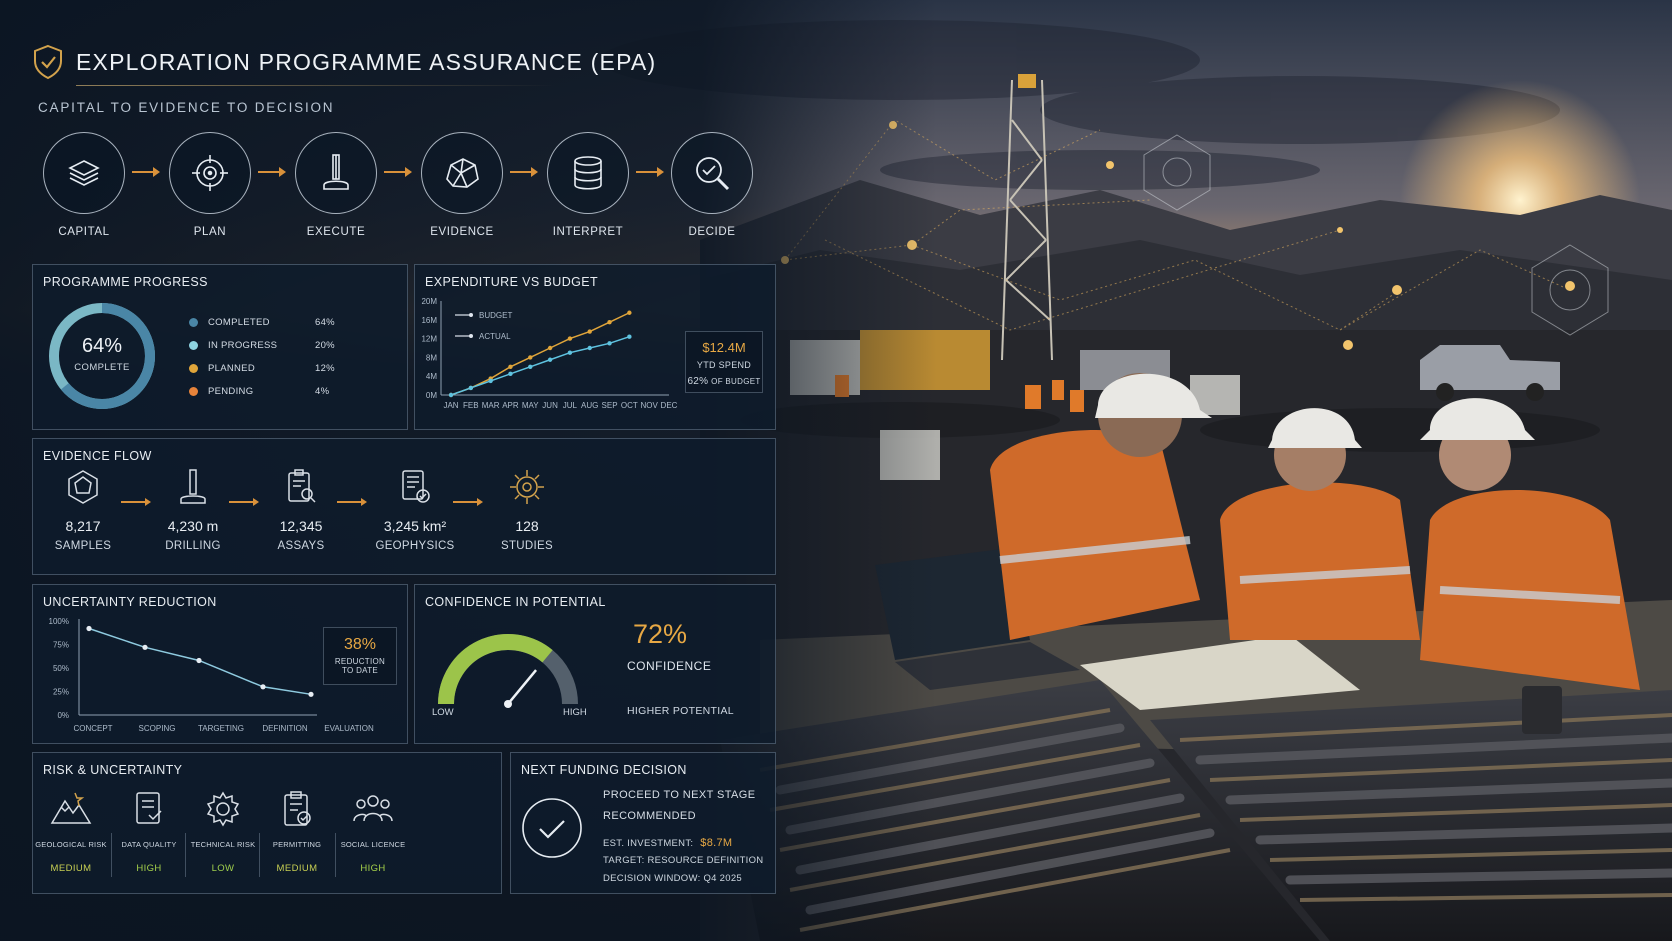 The width and height of the screenshot is (1672, 941). What do you see at coordinates (335, 855) in the screenshot?
I see `risk-divider` at bounding box center [335, 855].